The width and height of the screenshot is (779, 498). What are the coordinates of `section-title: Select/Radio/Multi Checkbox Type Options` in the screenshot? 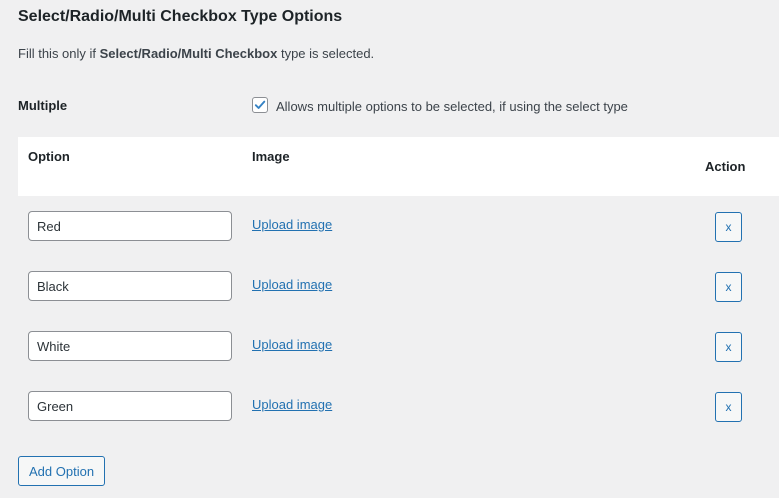 It's located at (180, 16).